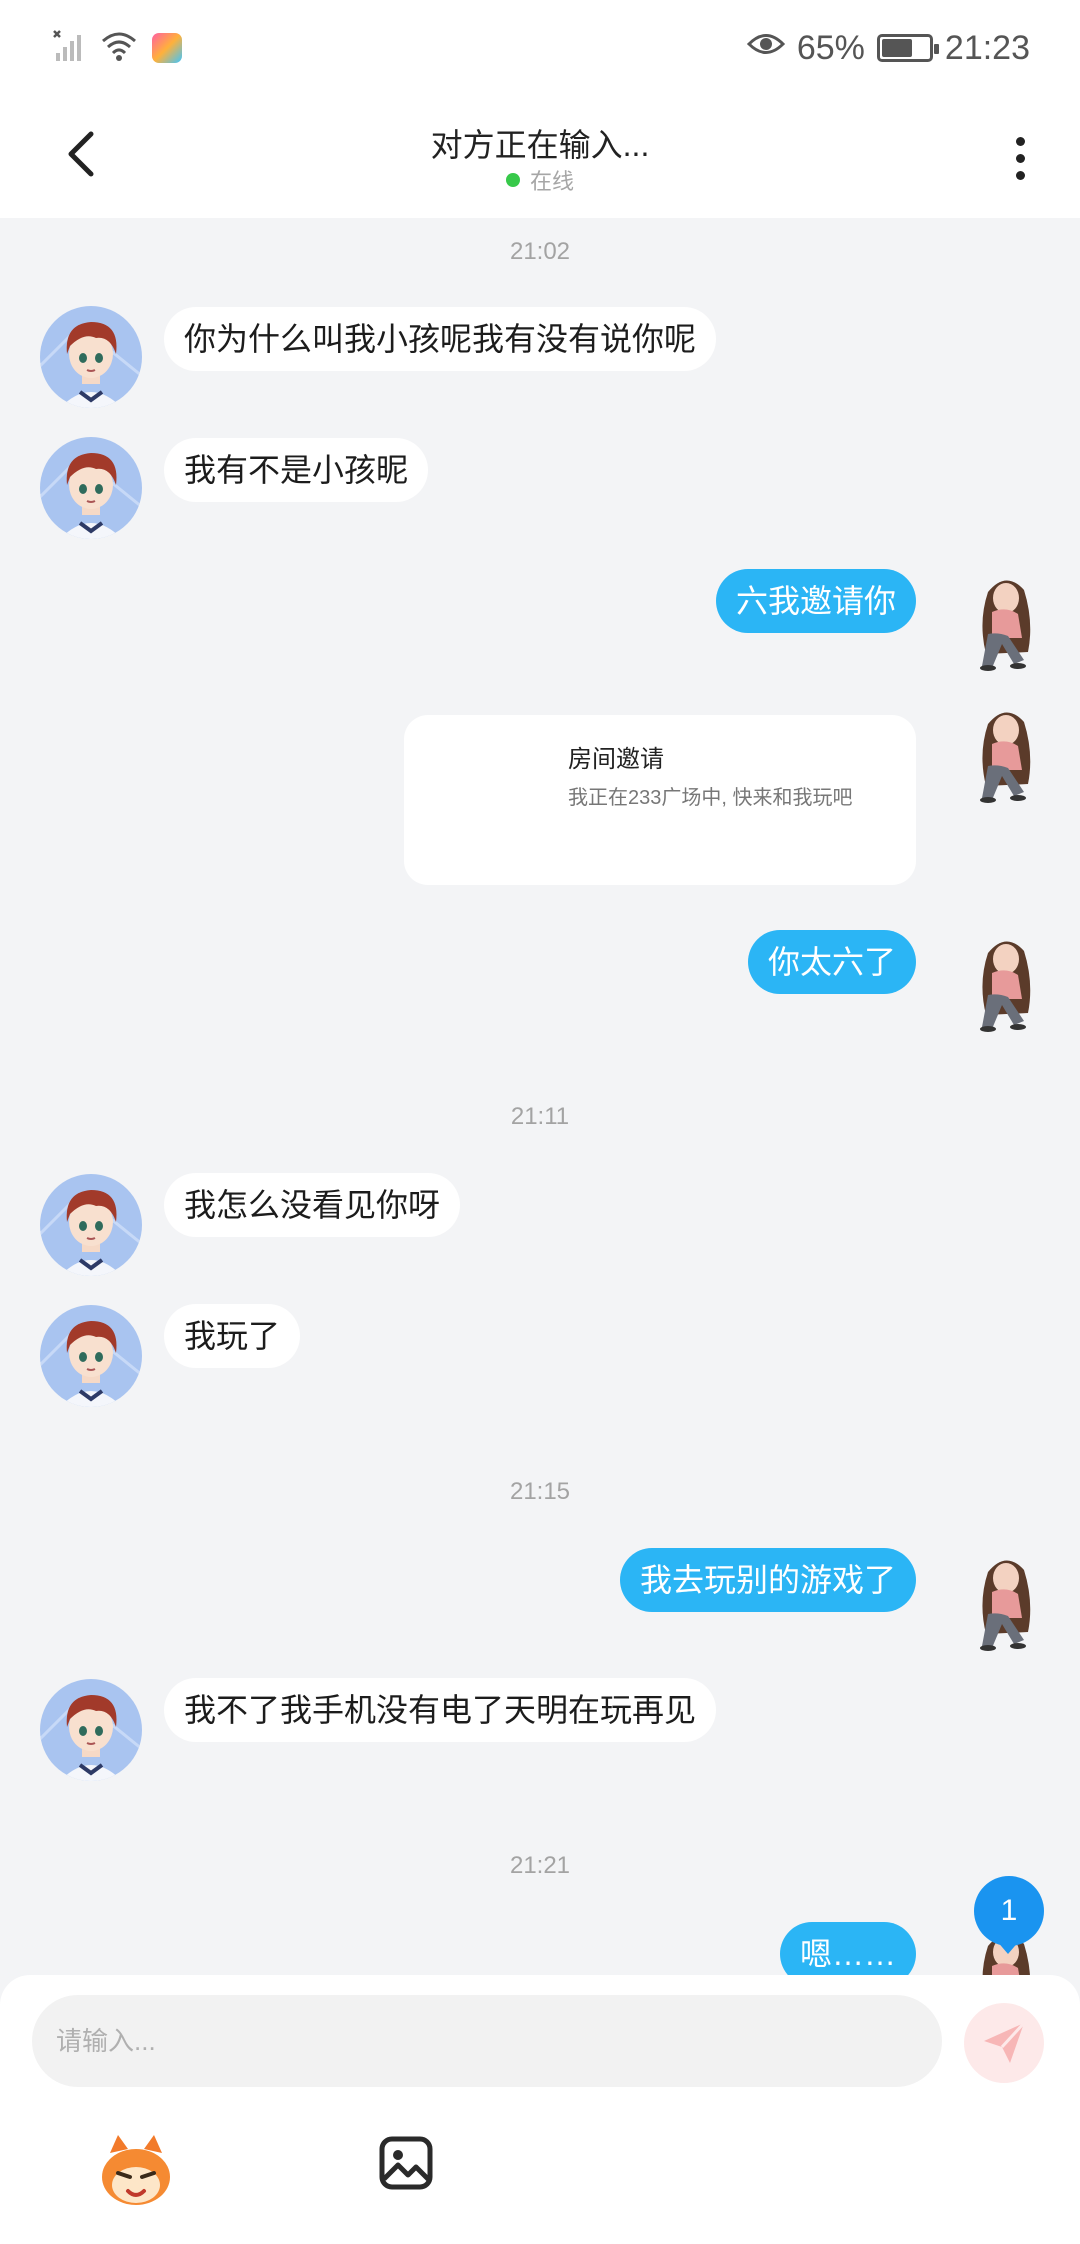 Image resolution: width=1080 pixels, height=2244 pixels. Describe the element at coordinates (312, 1205) in the screenshot. I see `incoming-message: 我怎么没看见你呀` at that location.